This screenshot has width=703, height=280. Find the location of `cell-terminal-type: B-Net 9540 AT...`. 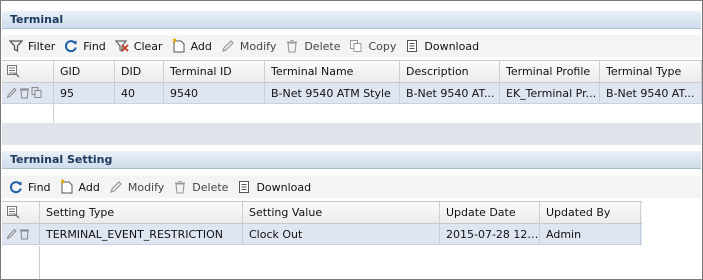

cell-terminal-type: B-Net 9540 AT... is located at coordinates (651, 93).